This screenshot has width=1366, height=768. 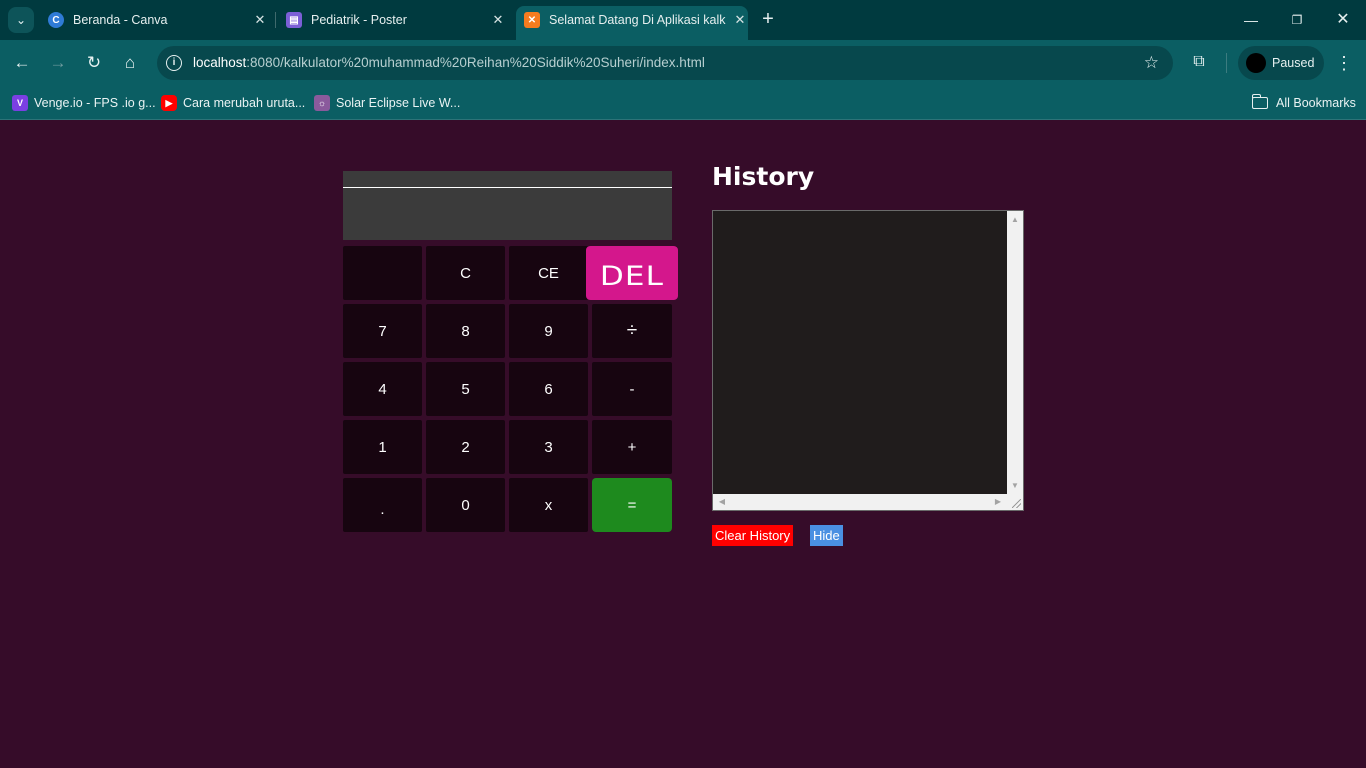 I want to click on tab-search-chevron-icon: ⌄, so click(x=21, y=20).